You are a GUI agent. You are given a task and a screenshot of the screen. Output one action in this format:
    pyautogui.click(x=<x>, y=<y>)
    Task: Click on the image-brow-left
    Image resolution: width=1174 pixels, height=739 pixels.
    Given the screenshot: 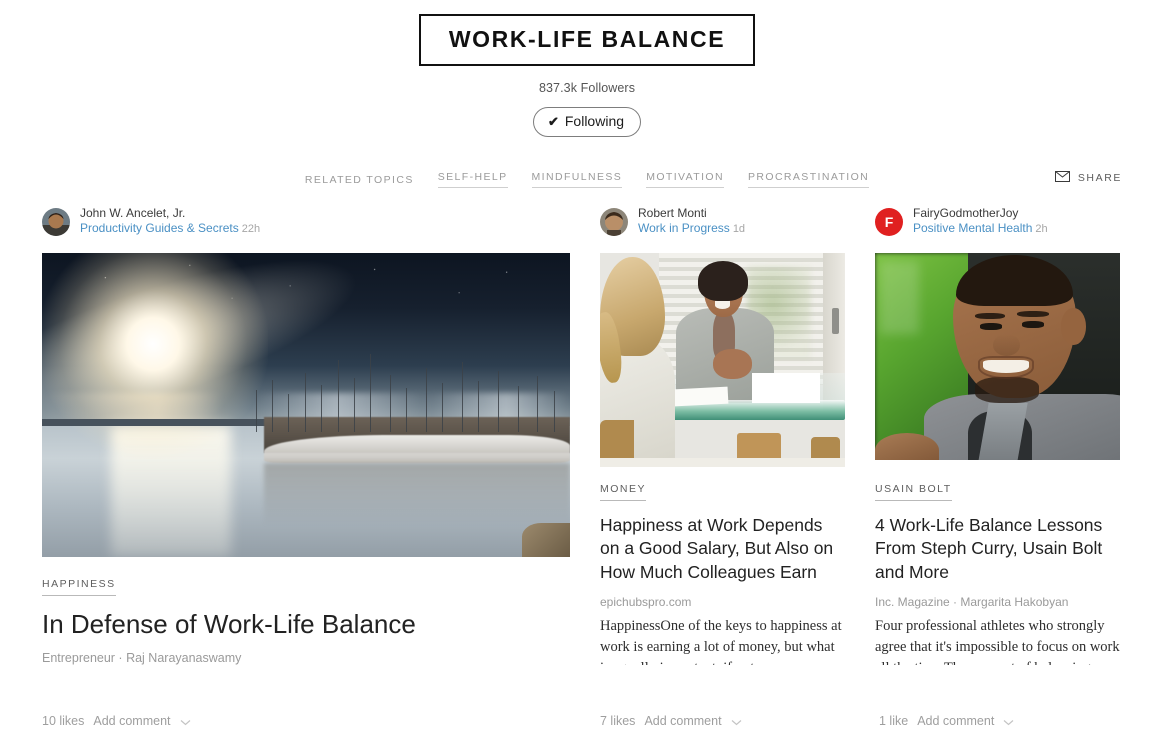 What is the action you would take?
    pyautogui.click(x=990, y=316)
    